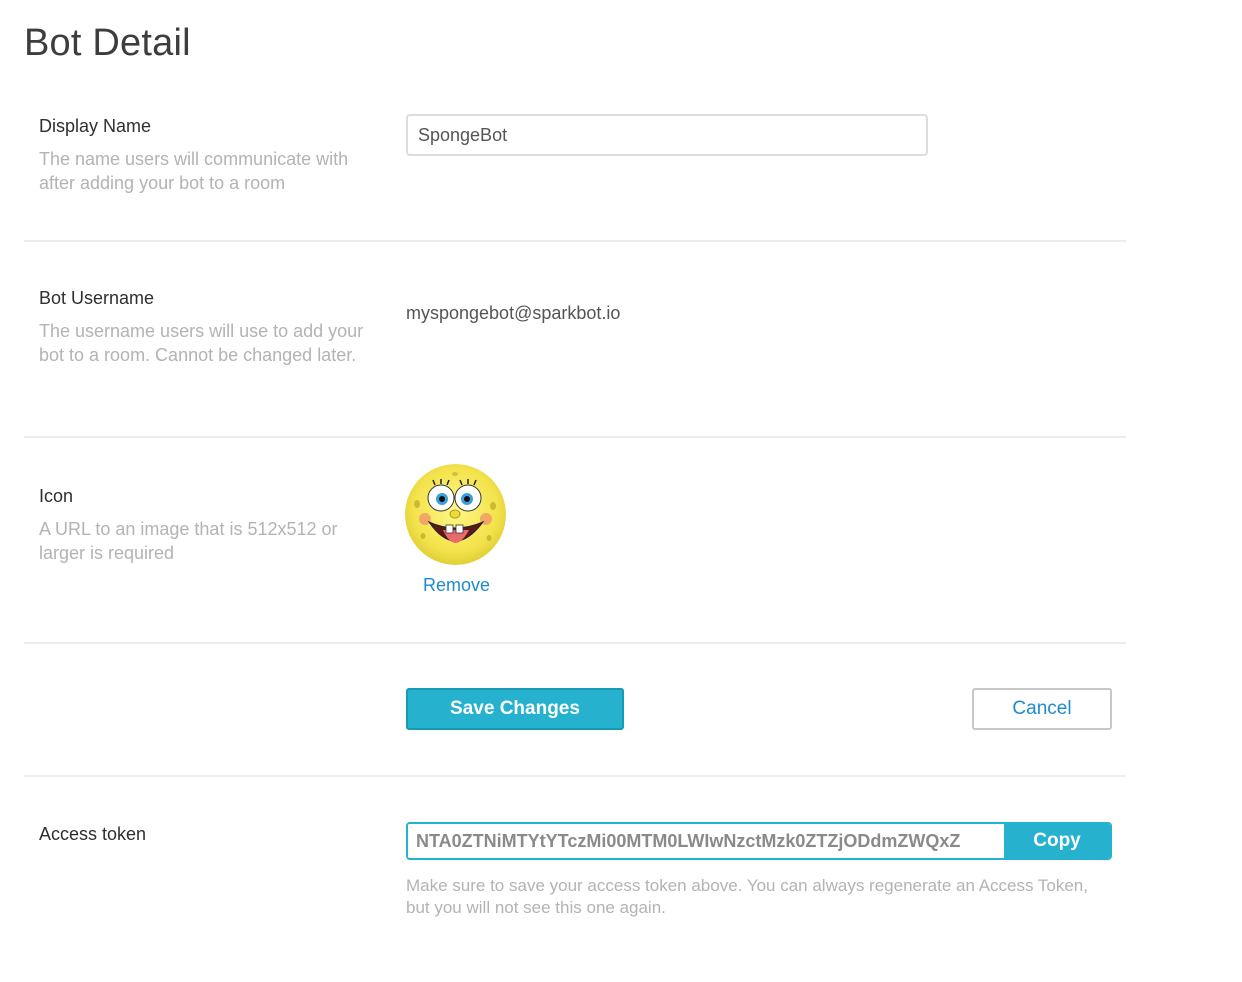 This screenshot has width=1242, height=982. Describe the element at coordinates (706, 841) in the screenshot. I see `access-token-field` at that location.